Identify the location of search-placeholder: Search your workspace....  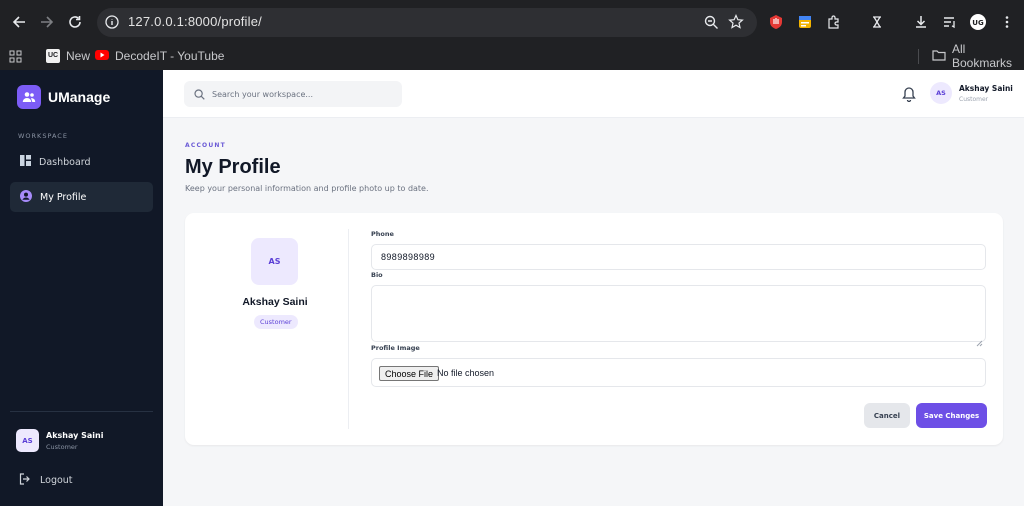
(263, 94).